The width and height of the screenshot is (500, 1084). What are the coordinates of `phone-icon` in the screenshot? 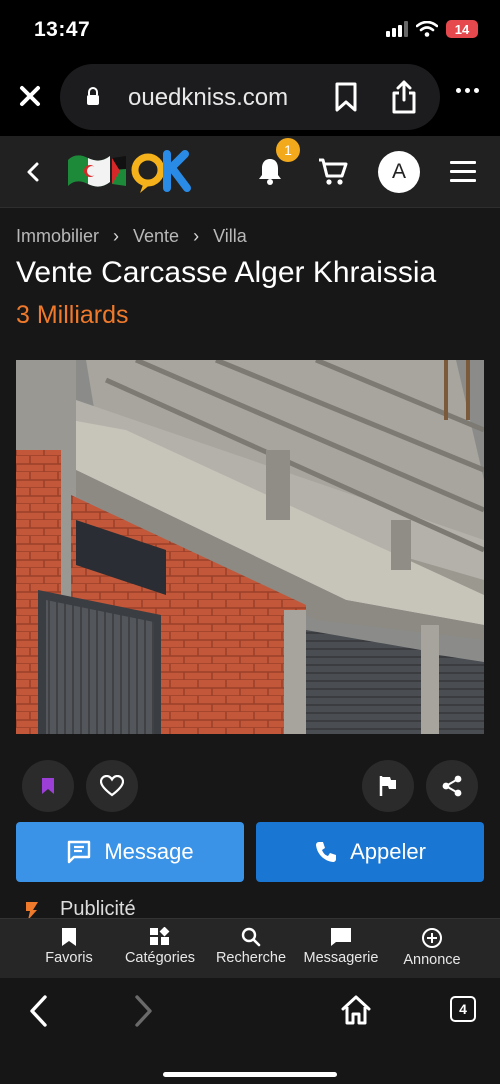 It's located at (326, 852).